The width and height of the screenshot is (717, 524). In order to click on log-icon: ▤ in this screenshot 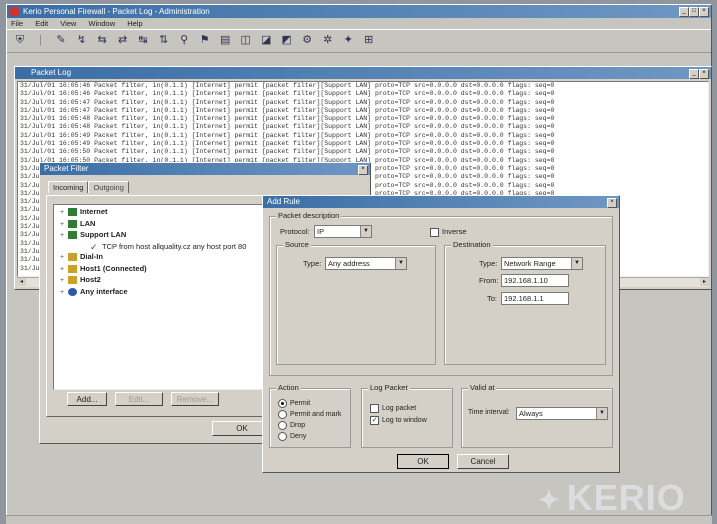, I will do `click(225, 40)`.